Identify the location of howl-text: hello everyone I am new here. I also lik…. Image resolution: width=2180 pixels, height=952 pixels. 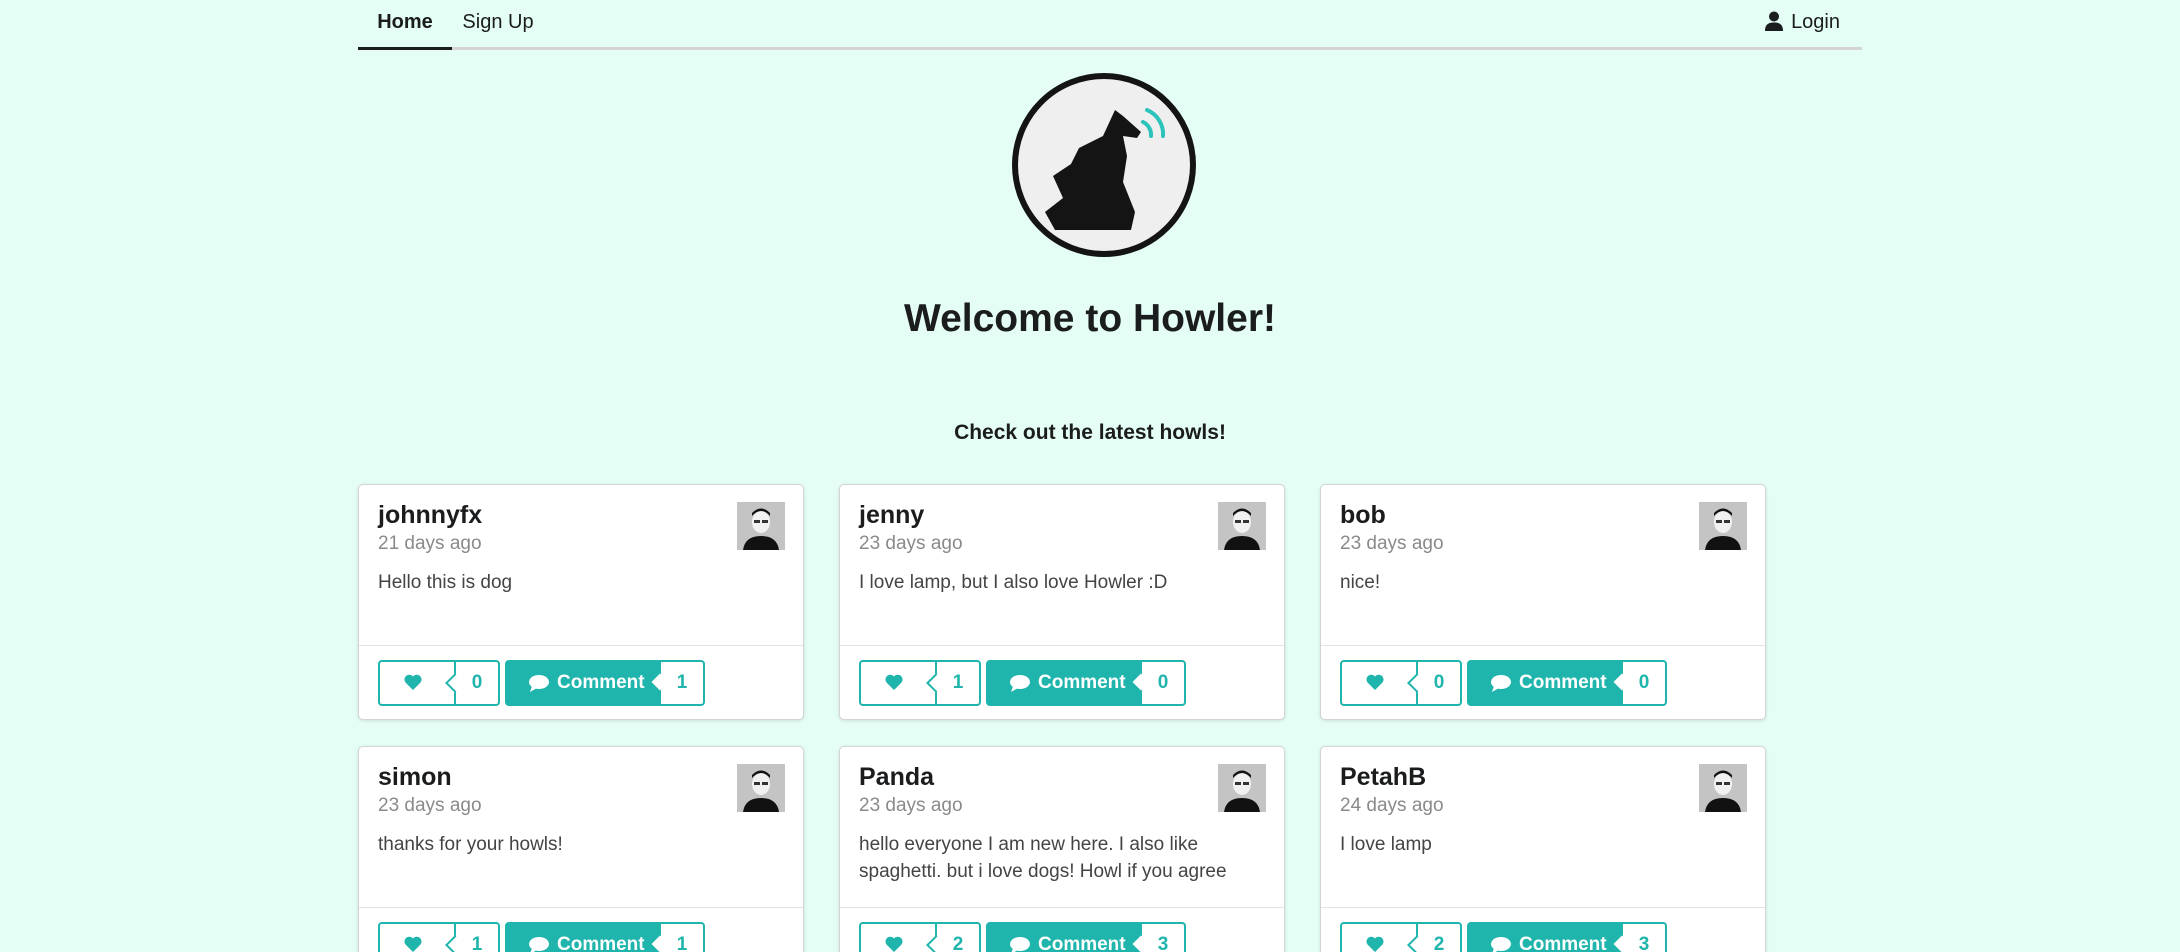
(1043, 858).